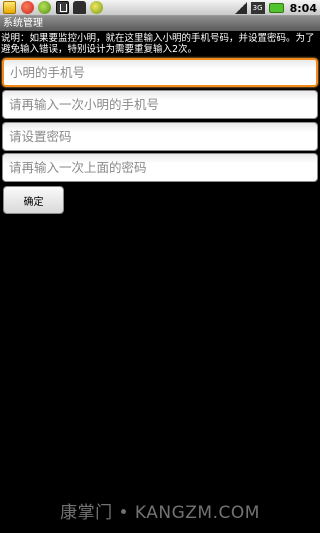 The height and width of the screenshot is (533, 320). Describe the element at coordinates (160, 513) in the screenshot. I see `watermark: 康掌门 • KANGZM.COM` at that location.